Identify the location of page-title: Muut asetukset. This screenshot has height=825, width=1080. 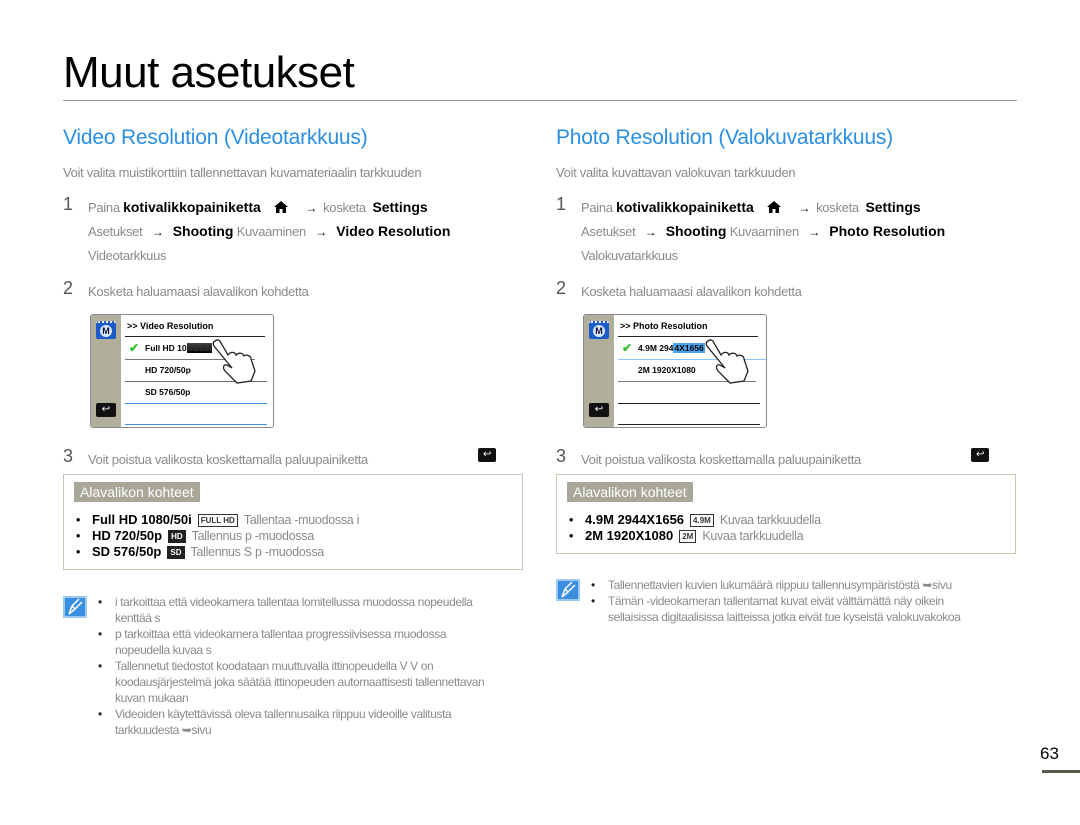
(209, 72).